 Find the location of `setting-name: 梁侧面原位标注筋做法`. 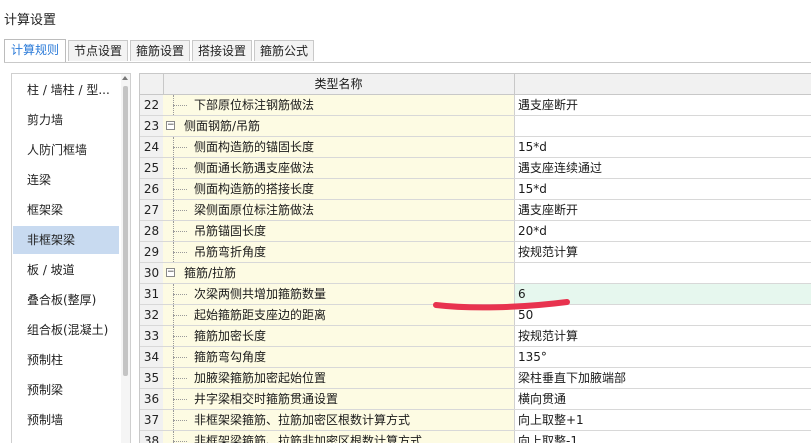

setting-name: 梁侧面原位标注筋做法 is located at coordinates (339, 210).